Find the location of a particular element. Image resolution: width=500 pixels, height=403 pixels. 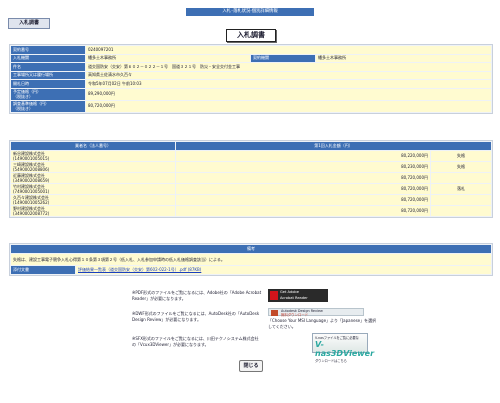

contract-no-label: 契約番号 is located at coordinates (48, 50).